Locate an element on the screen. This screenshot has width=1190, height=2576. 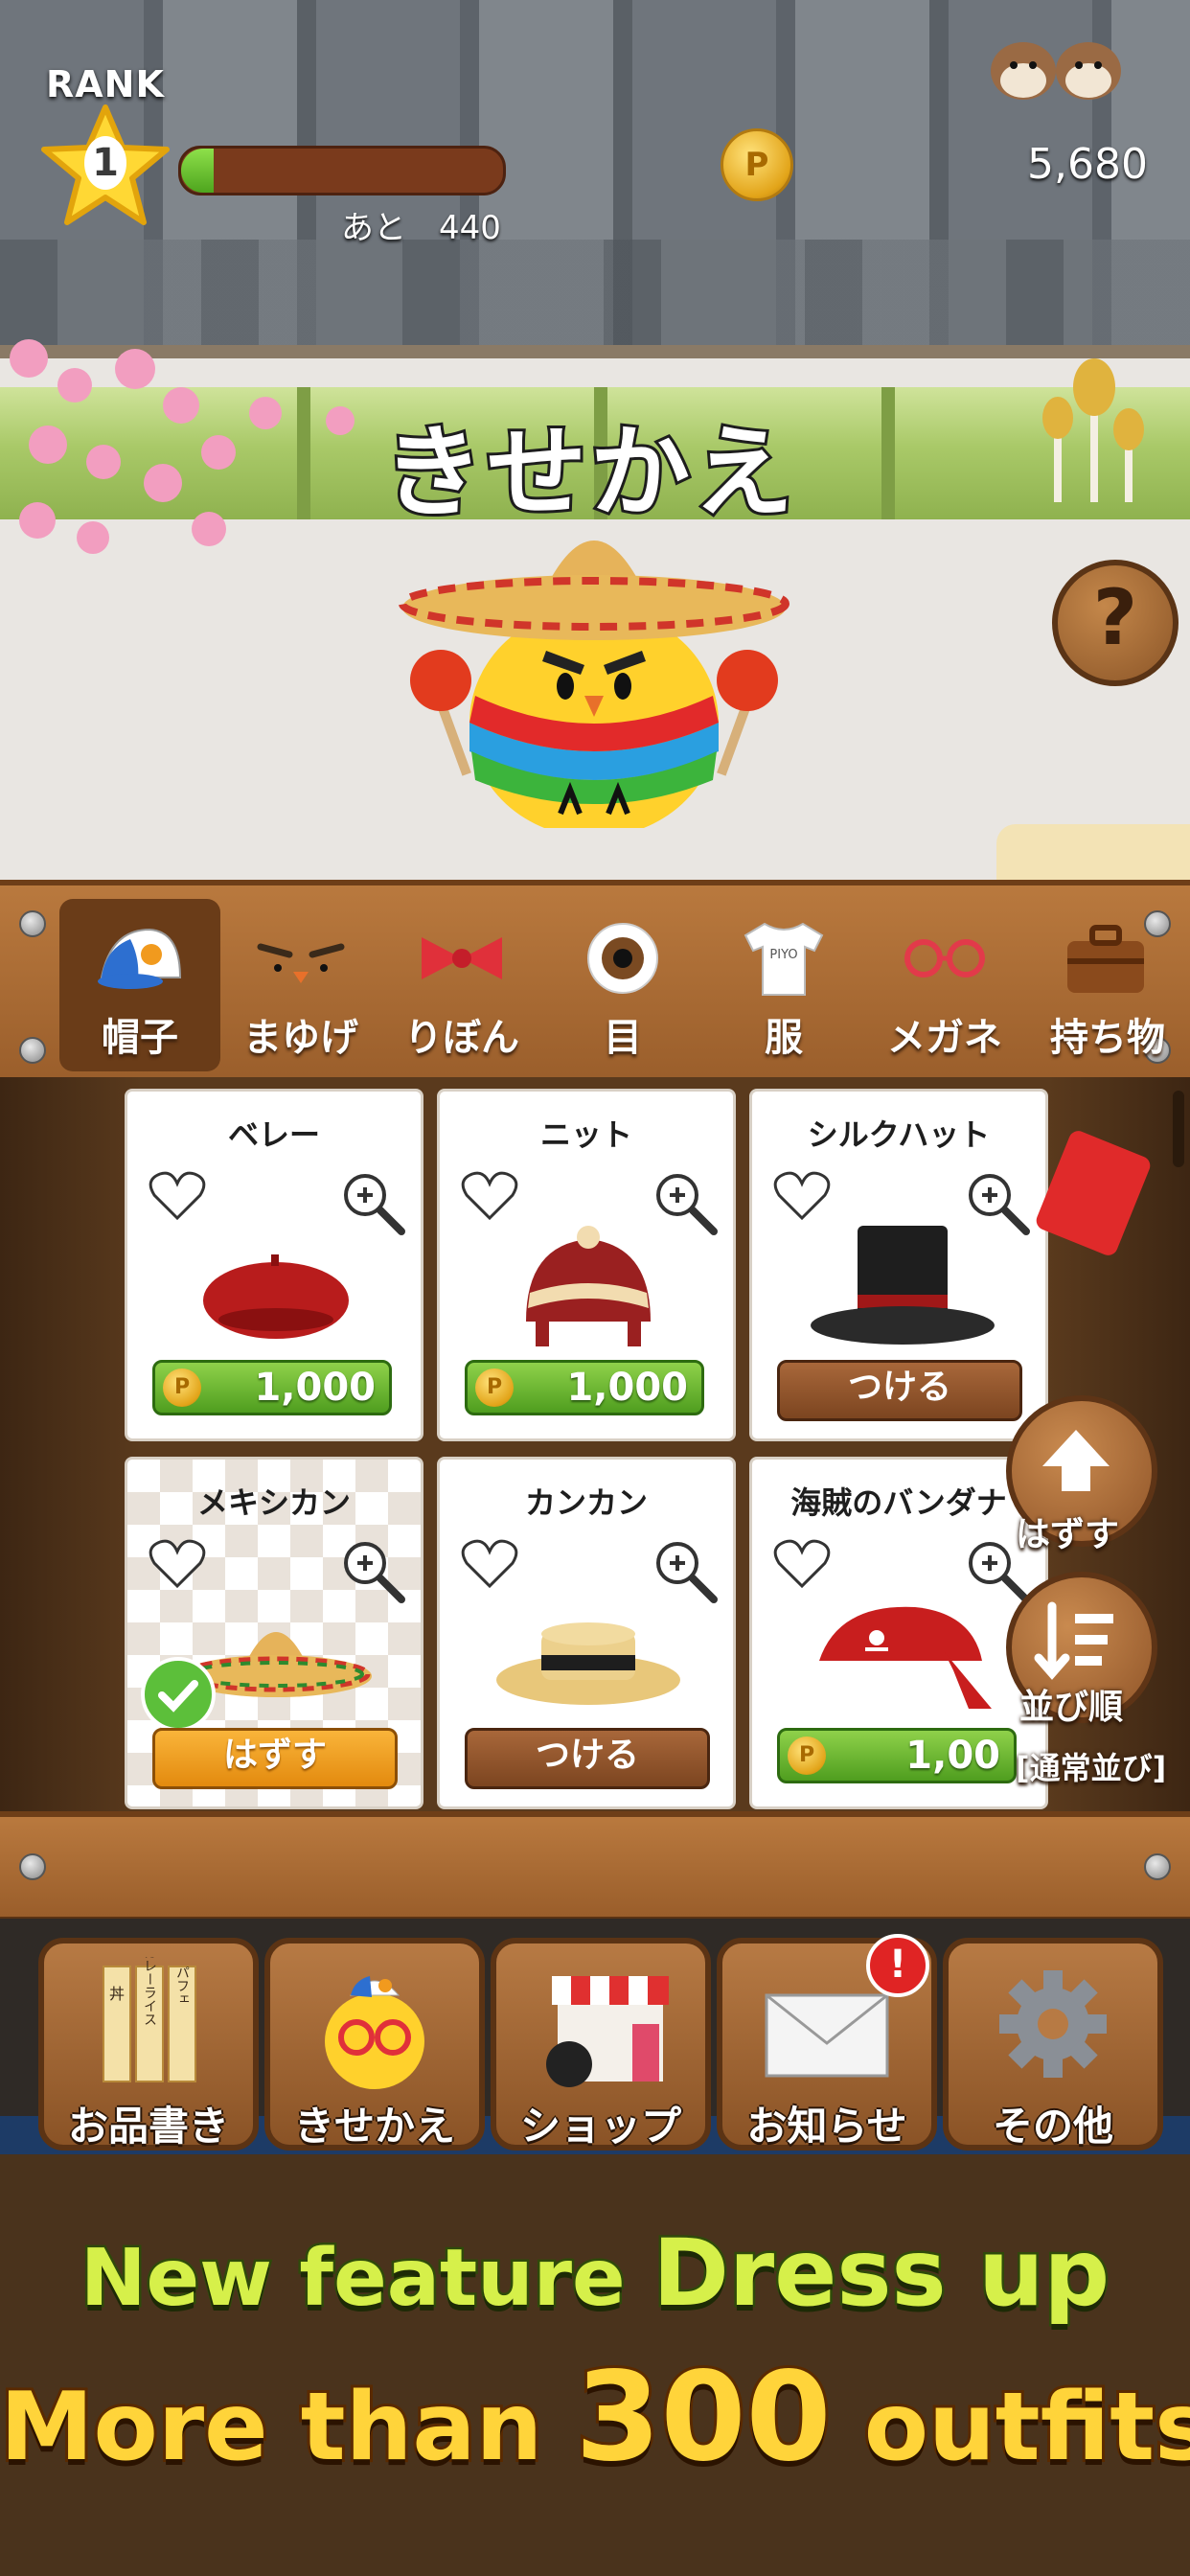
promo-text: New feature is located at coordinates (366, 2279).